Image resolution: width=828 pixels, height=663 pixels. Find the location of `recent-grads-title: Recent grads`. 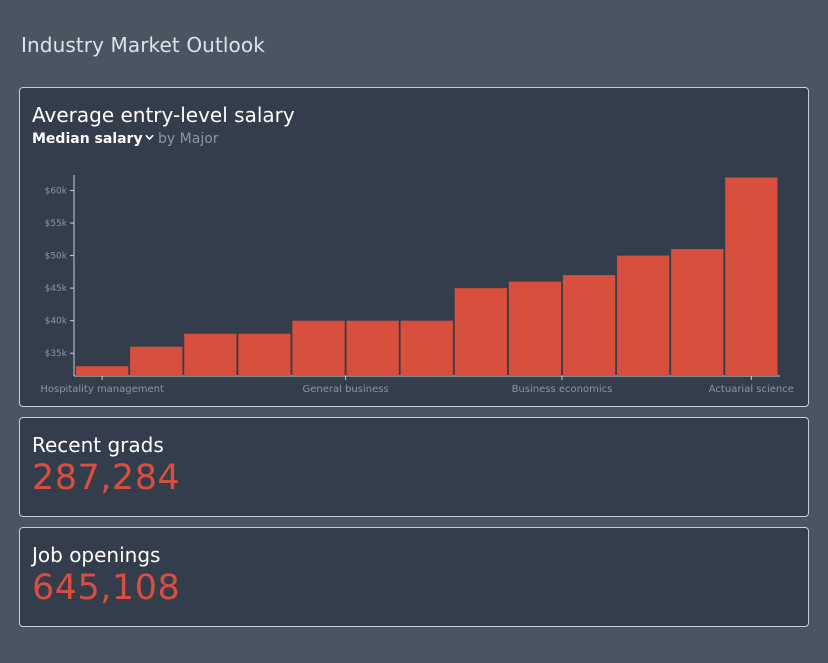

recent-grads-title: Recent grads is located at coordinates (98, 445).